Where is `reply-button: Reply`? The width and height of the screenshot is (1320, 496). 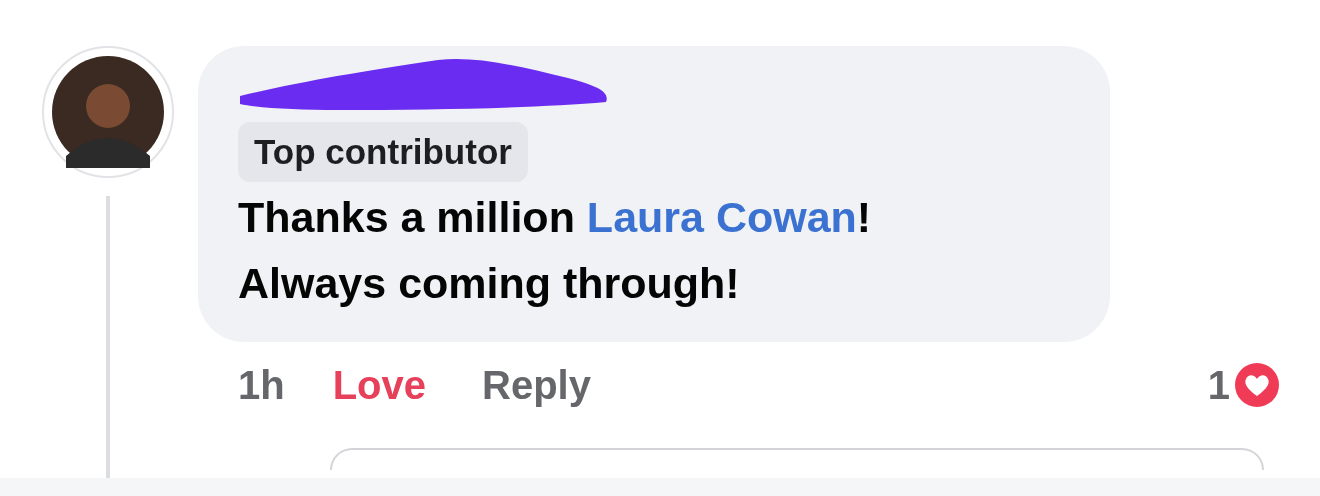
reply-button: Reply is located at coordinates (536, 385).